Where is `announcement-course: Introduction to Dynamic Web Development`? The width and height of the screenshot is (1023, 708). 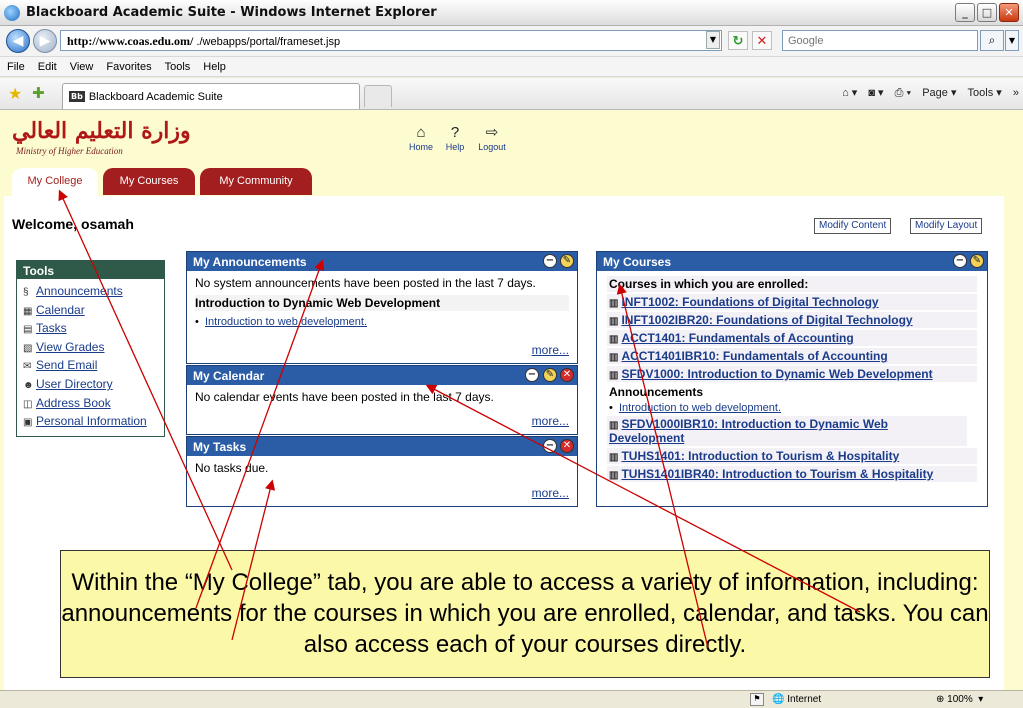
announcement-course: Introduction to Dynamic Web Development is located at coordinates (382, 303).